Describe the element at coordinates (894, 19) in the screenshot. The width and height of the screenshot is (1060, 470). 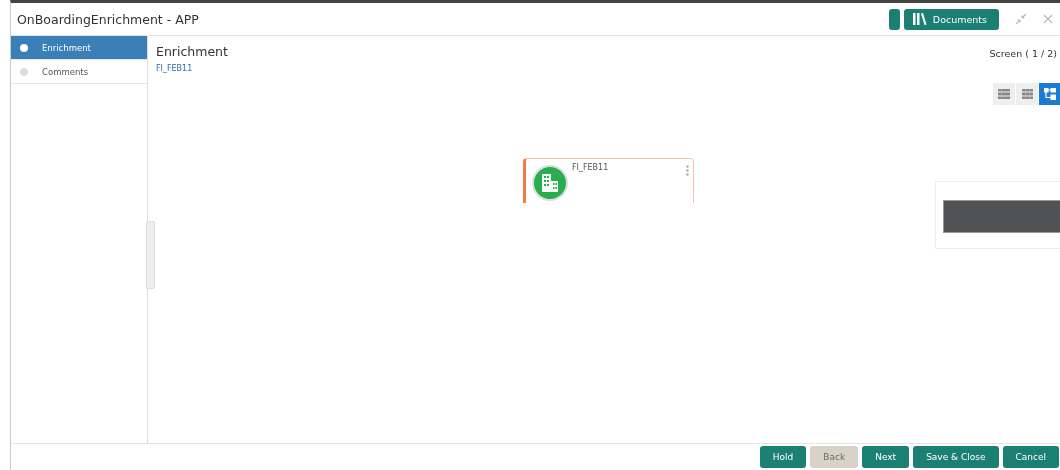
I see `panel-button` at that location.